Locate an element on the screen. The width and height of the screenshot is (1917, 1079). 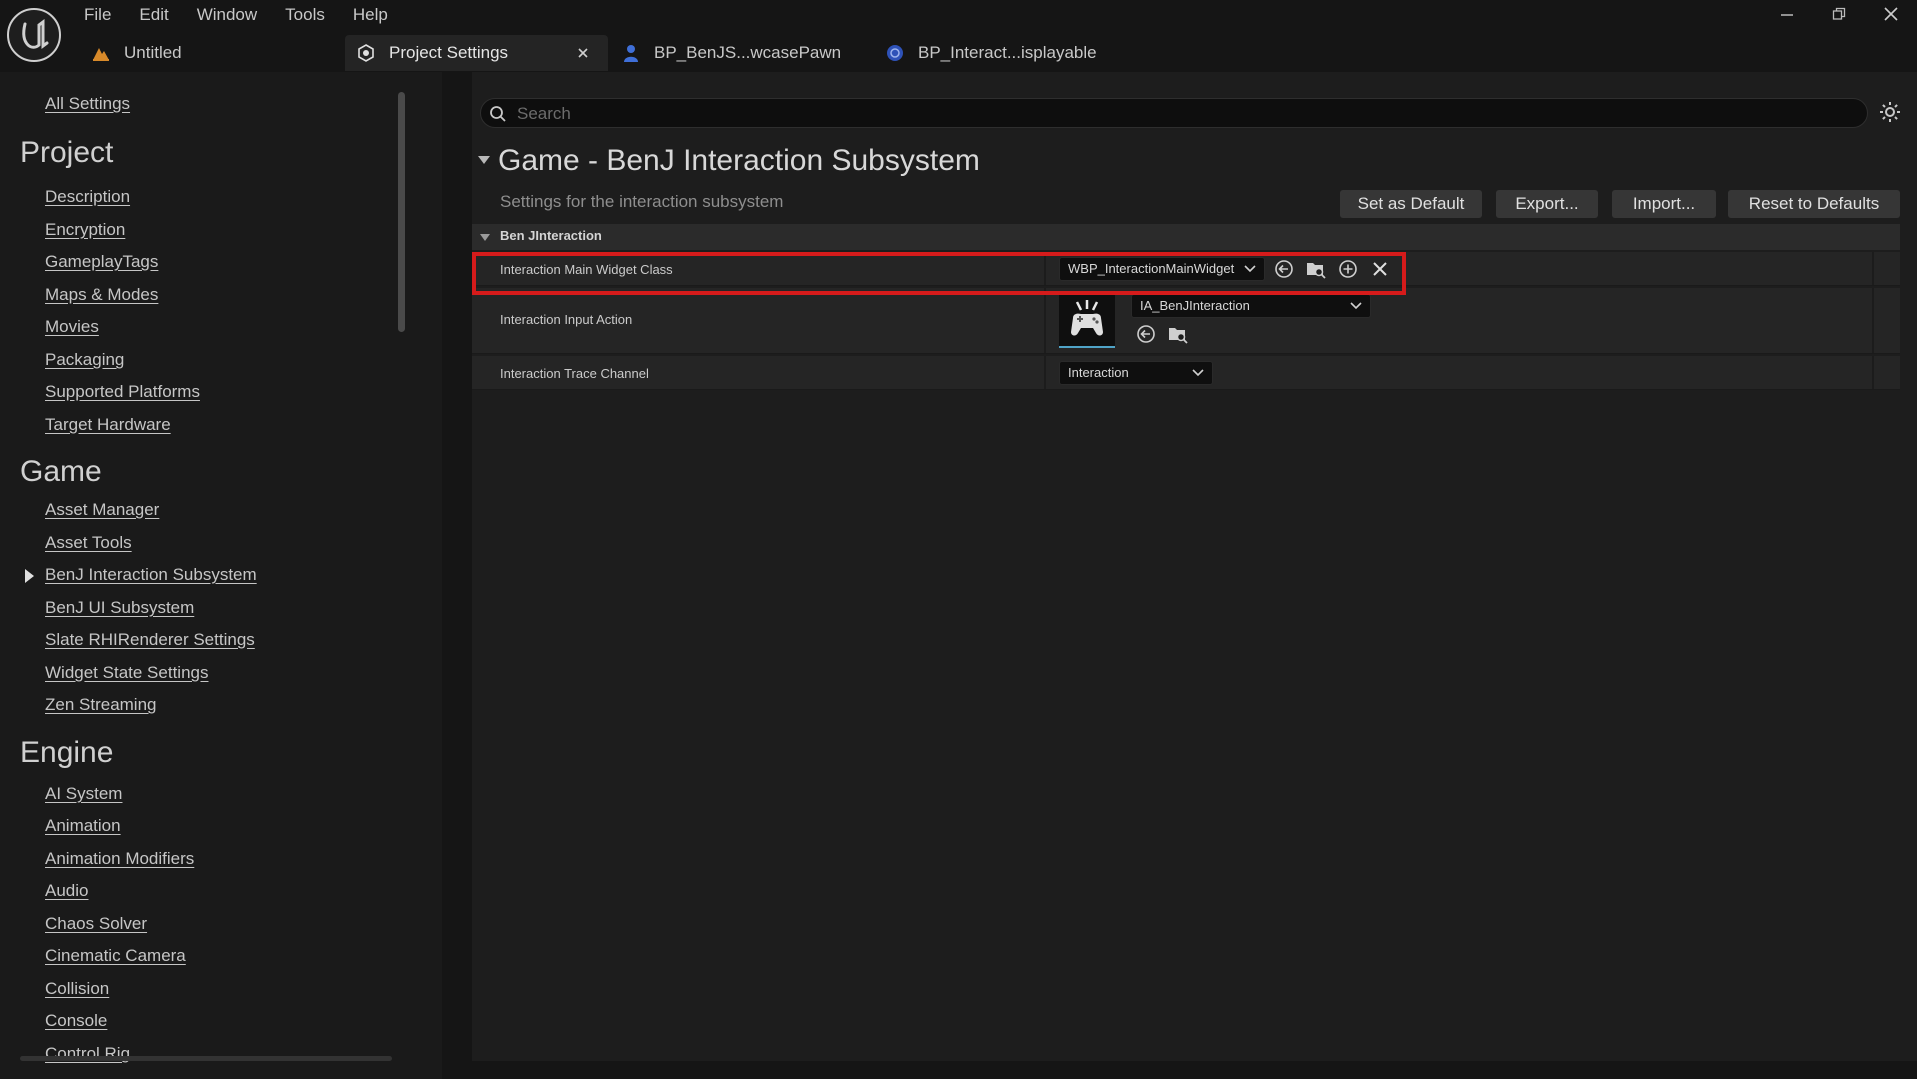
nav-audio: Audio is located at coordinates (66, 891).